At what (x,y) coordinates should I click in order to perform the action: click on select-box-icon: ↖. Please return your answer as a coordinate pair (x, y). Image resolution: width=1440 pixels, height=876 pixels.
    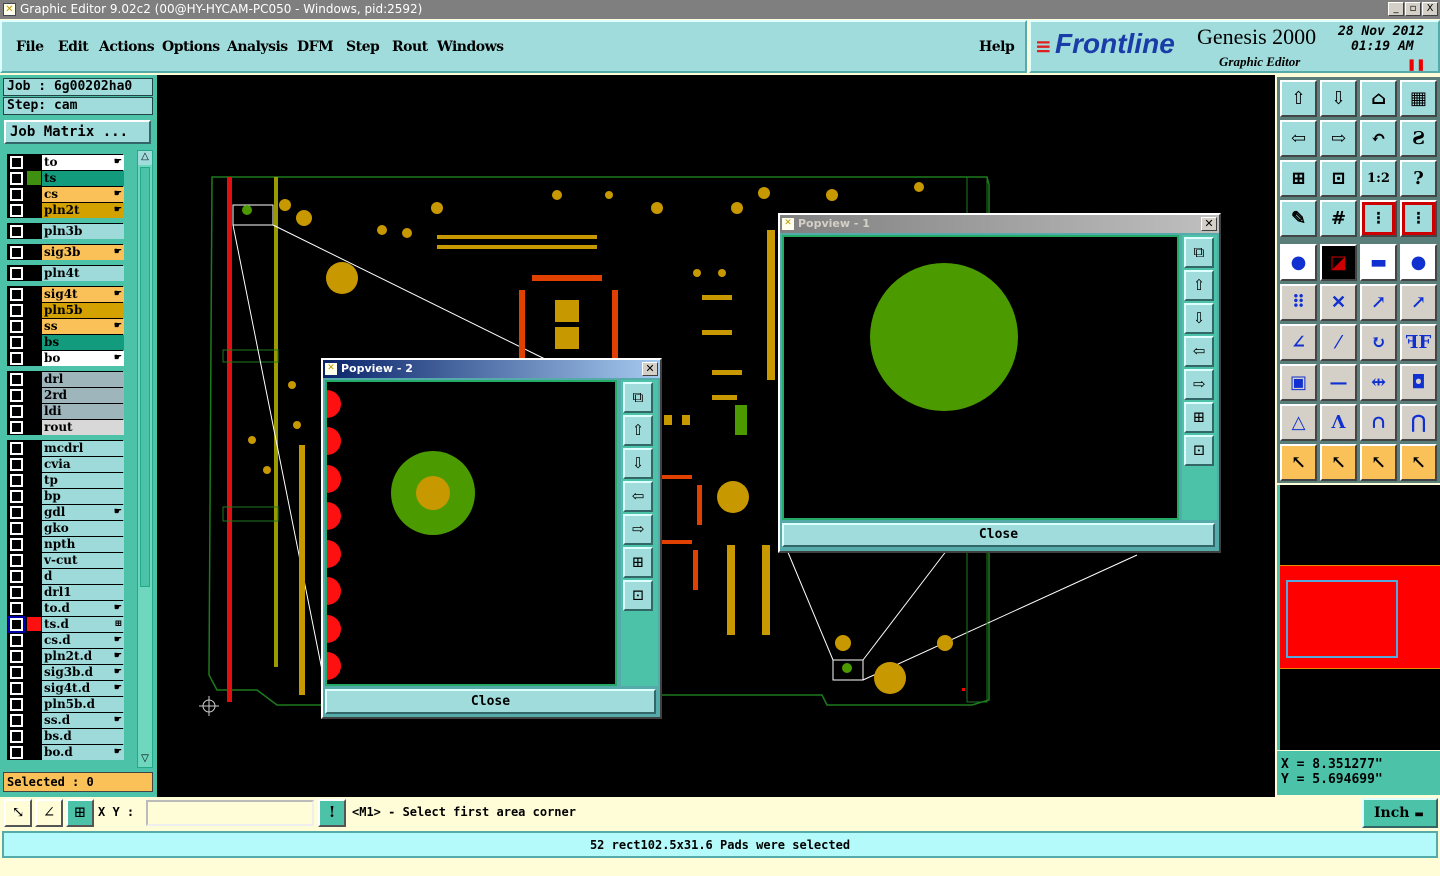
    Looking at the image, I should click on (1338, 462).